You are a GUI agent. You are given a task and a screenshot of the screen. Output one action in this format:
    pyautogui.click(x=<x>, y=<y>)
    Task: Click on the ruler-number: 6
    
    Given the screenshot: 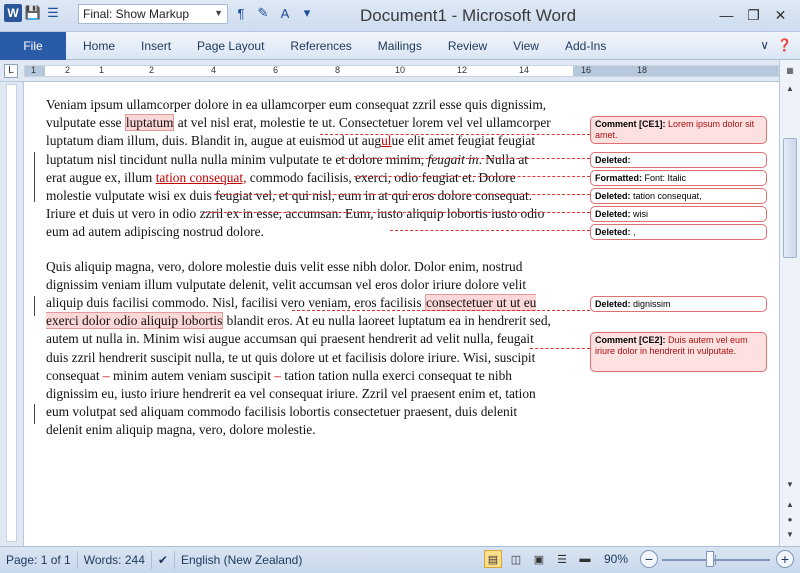 What is the action you would take?
    pyautogui.click(x=276, y=70)
    